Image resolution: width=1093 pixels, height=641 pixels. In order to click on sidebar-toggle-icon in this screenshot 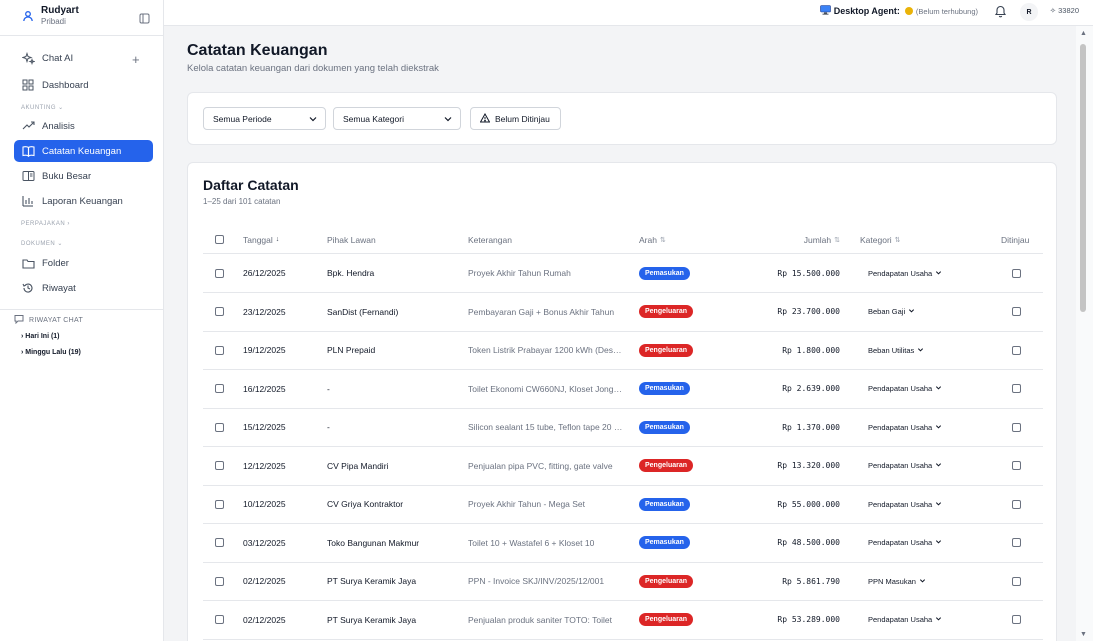, I will do `click(144, 20)`.